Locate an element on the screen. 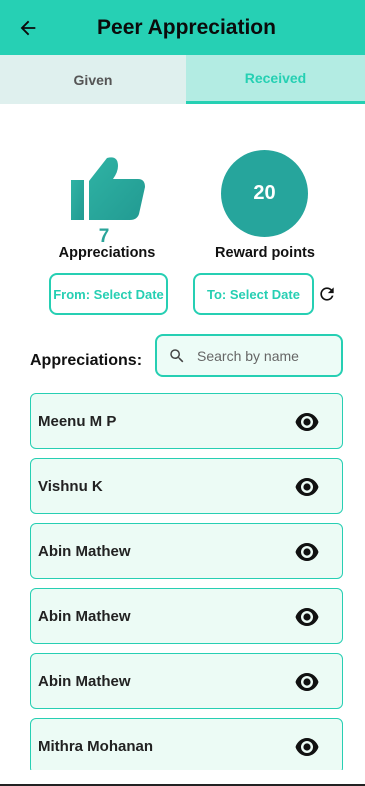 This screenshot has height=786, width=365. item-name: Mithra Mohanan is located at coordinates (95, 746).